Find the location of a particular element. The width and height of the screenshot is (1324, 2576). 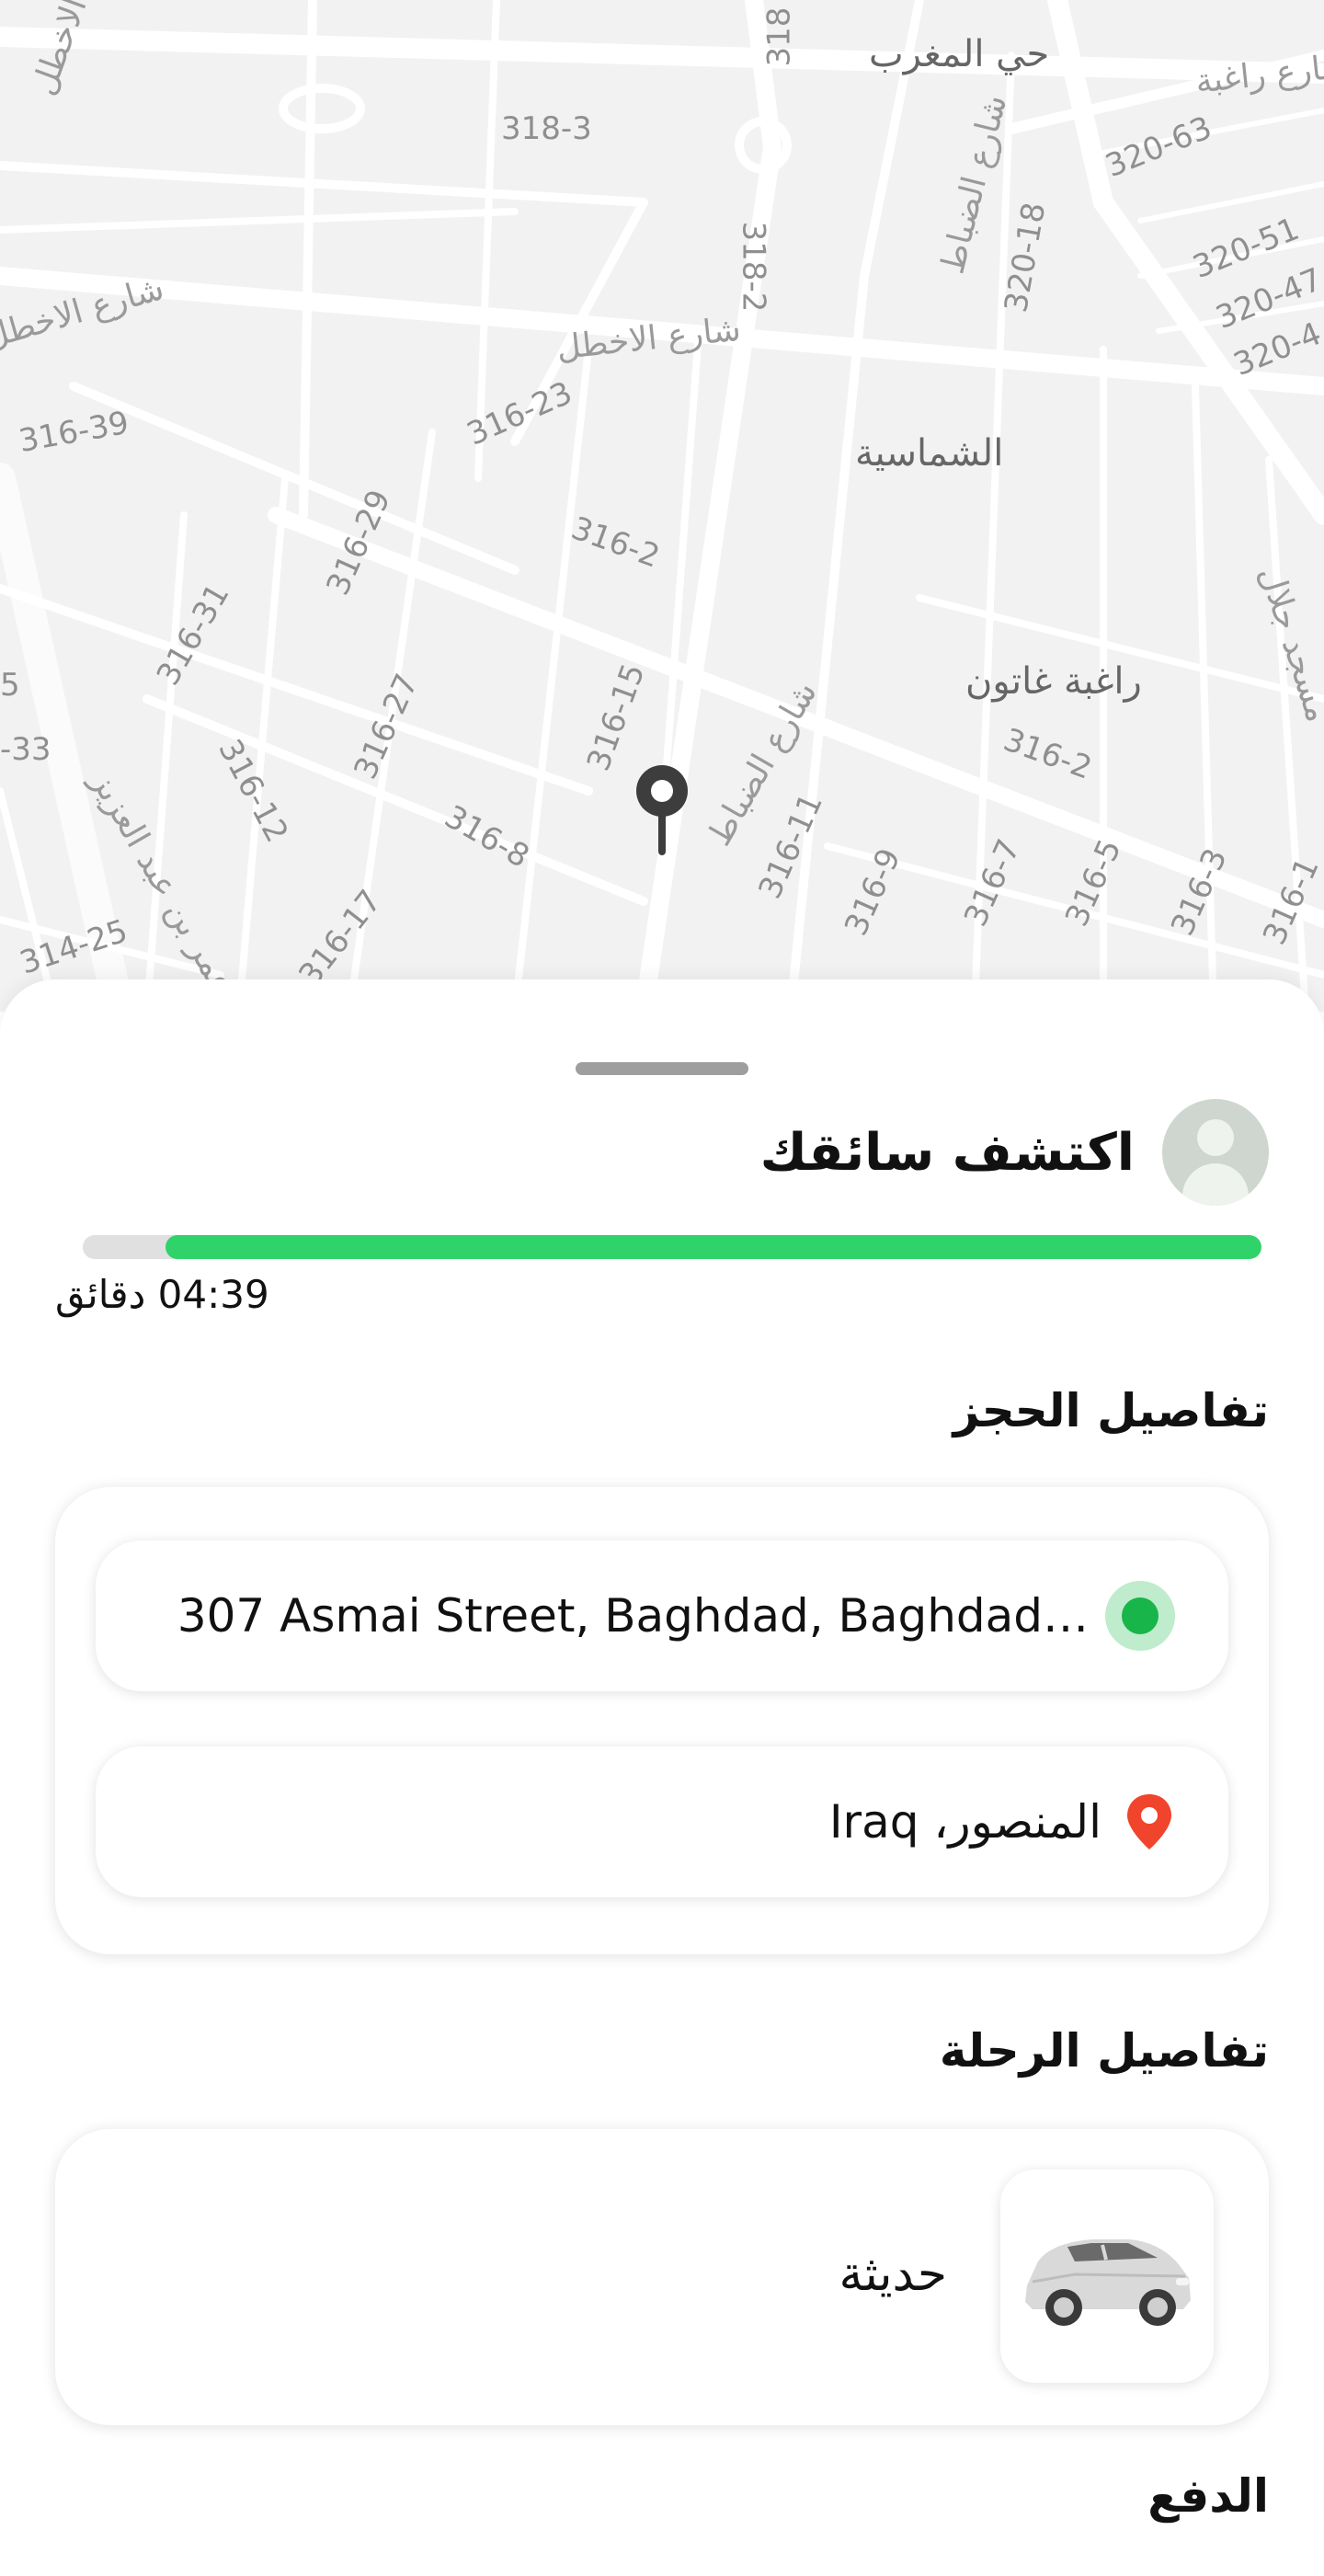

countdown-timer: 04:39 دقائق is located at coordinates (162, 1294).